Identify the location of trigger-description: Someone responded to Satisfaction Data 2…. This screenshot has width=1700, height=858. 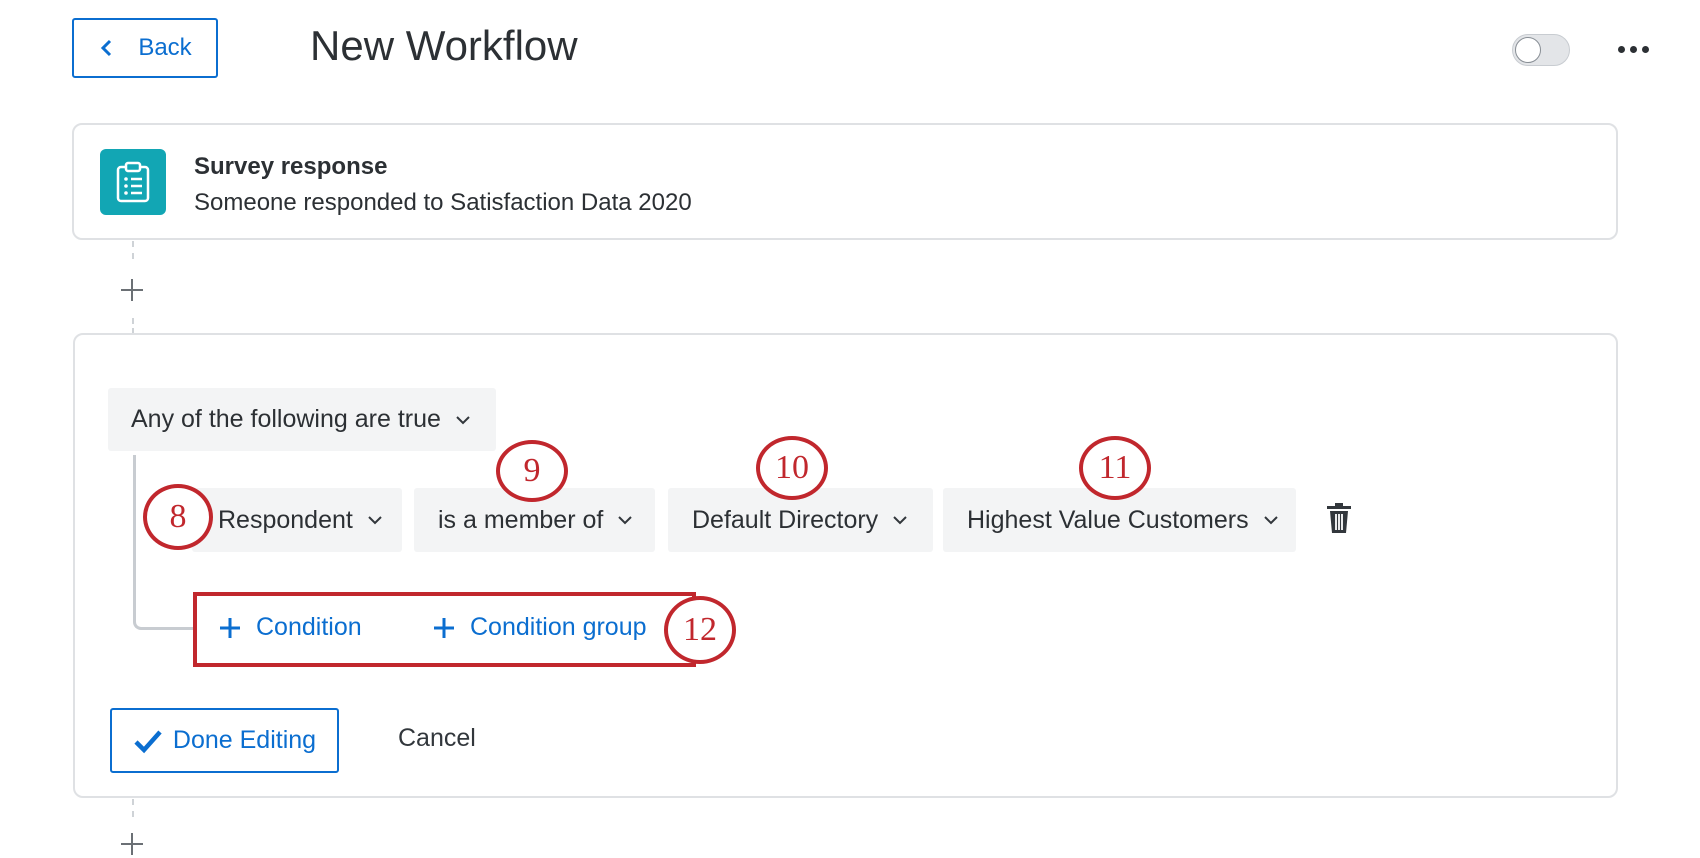
(443, 202).